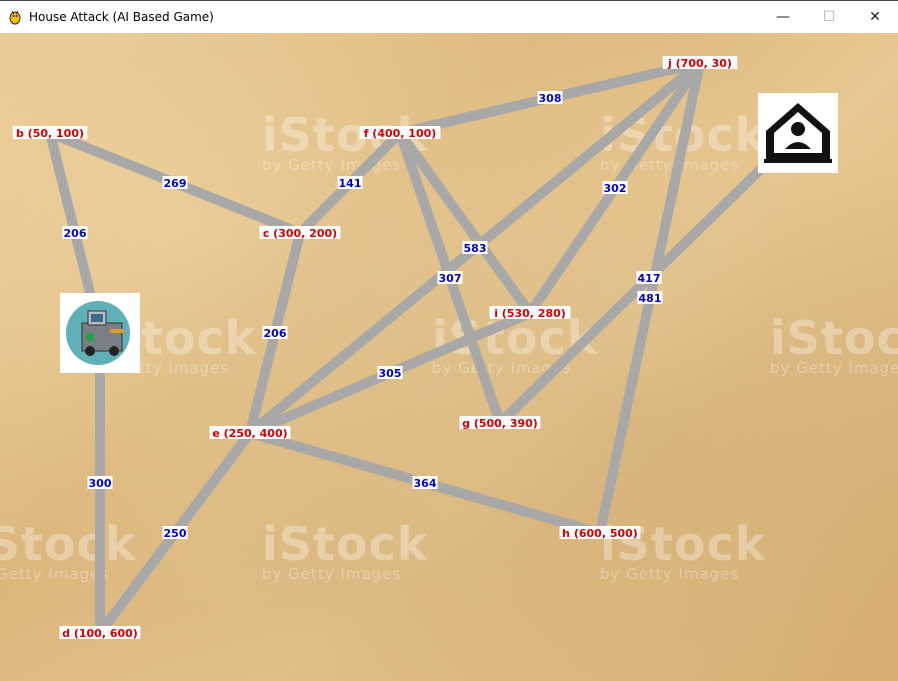  What do you see at coordinates (300, 233) in the screenshot?
I see `node-c: c (300, 200)` at bounding box center [300, 233].